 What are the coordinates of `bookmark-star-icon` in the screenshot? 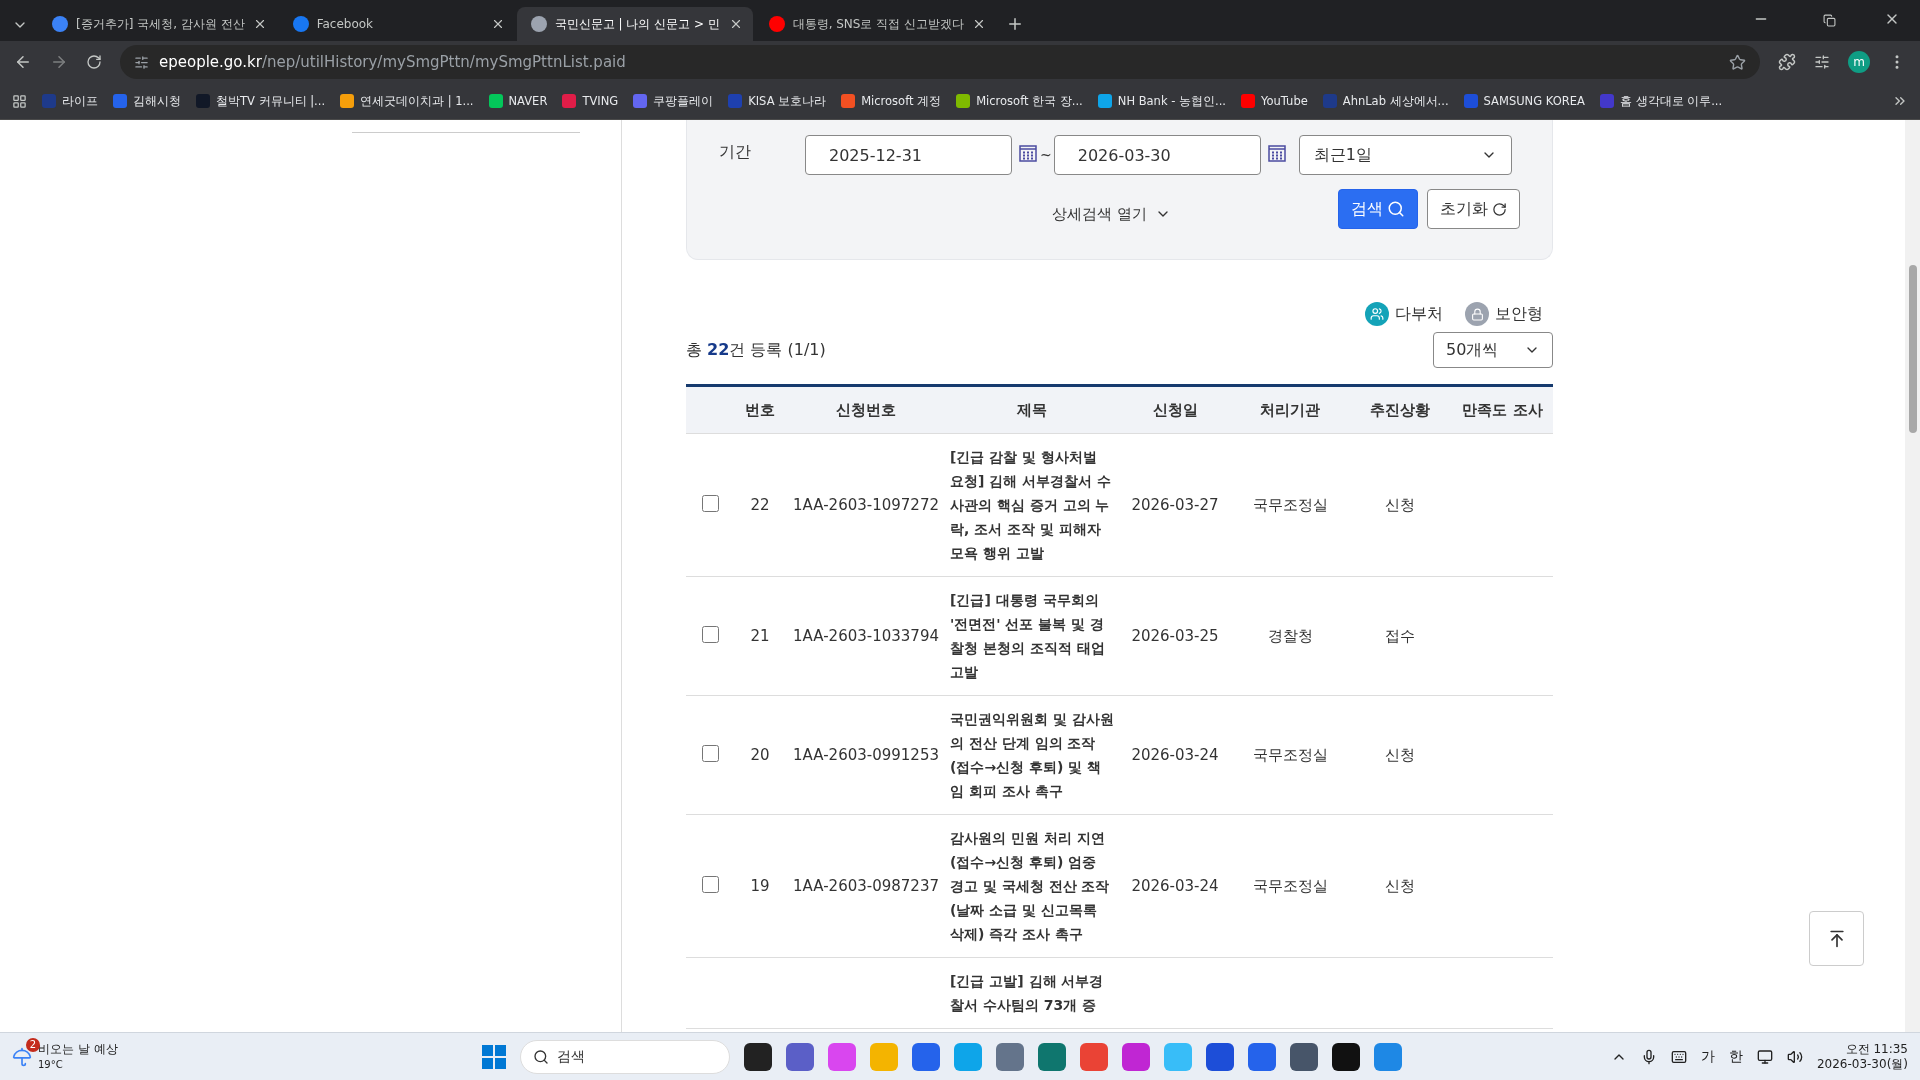 It's located at (1737, 62).